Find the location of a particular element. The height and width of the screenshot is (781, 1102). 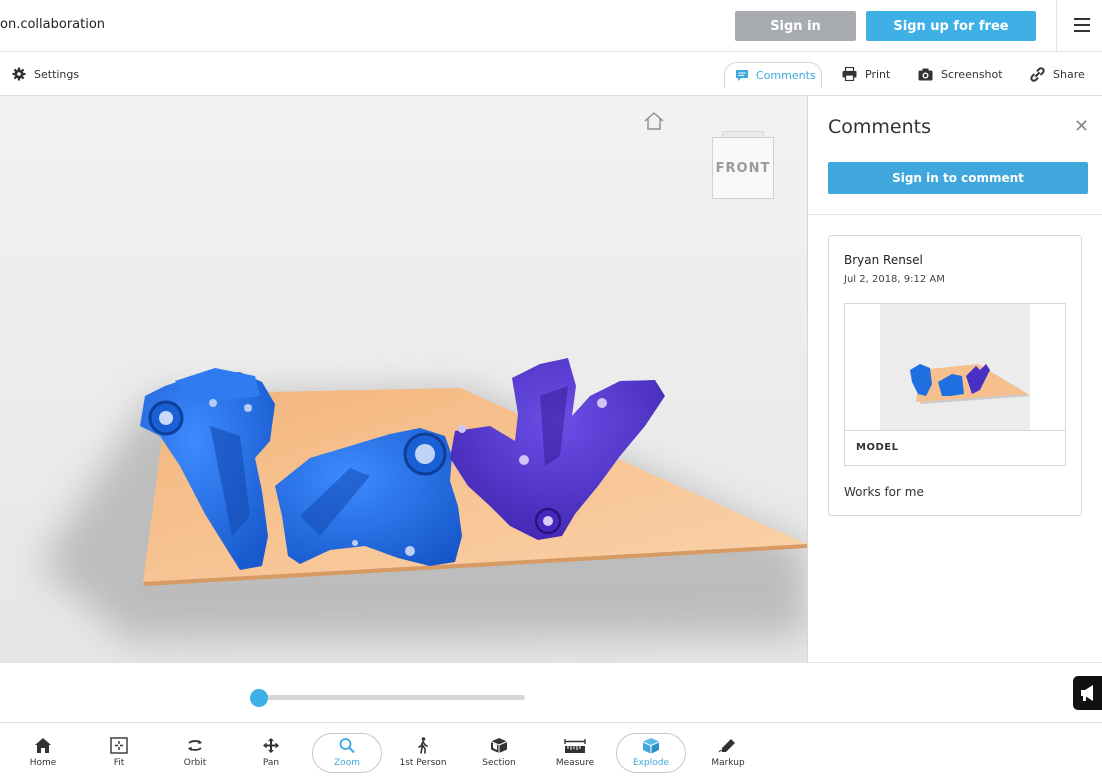

home-view-icon is located at coordinates (654, 121).